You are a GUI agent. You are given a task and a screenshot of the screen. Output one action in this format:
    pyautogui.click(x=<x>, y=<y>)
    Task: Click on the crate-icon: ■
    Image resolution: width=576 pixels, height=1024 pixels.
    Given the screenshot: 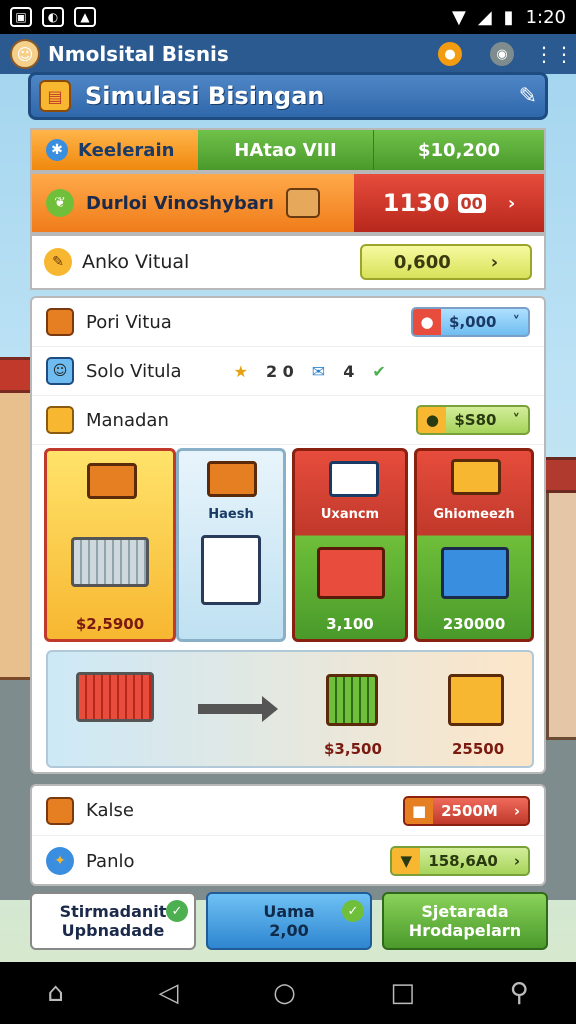 What is the action you would take?
    pyautogui.click(x=419, y=810)
    